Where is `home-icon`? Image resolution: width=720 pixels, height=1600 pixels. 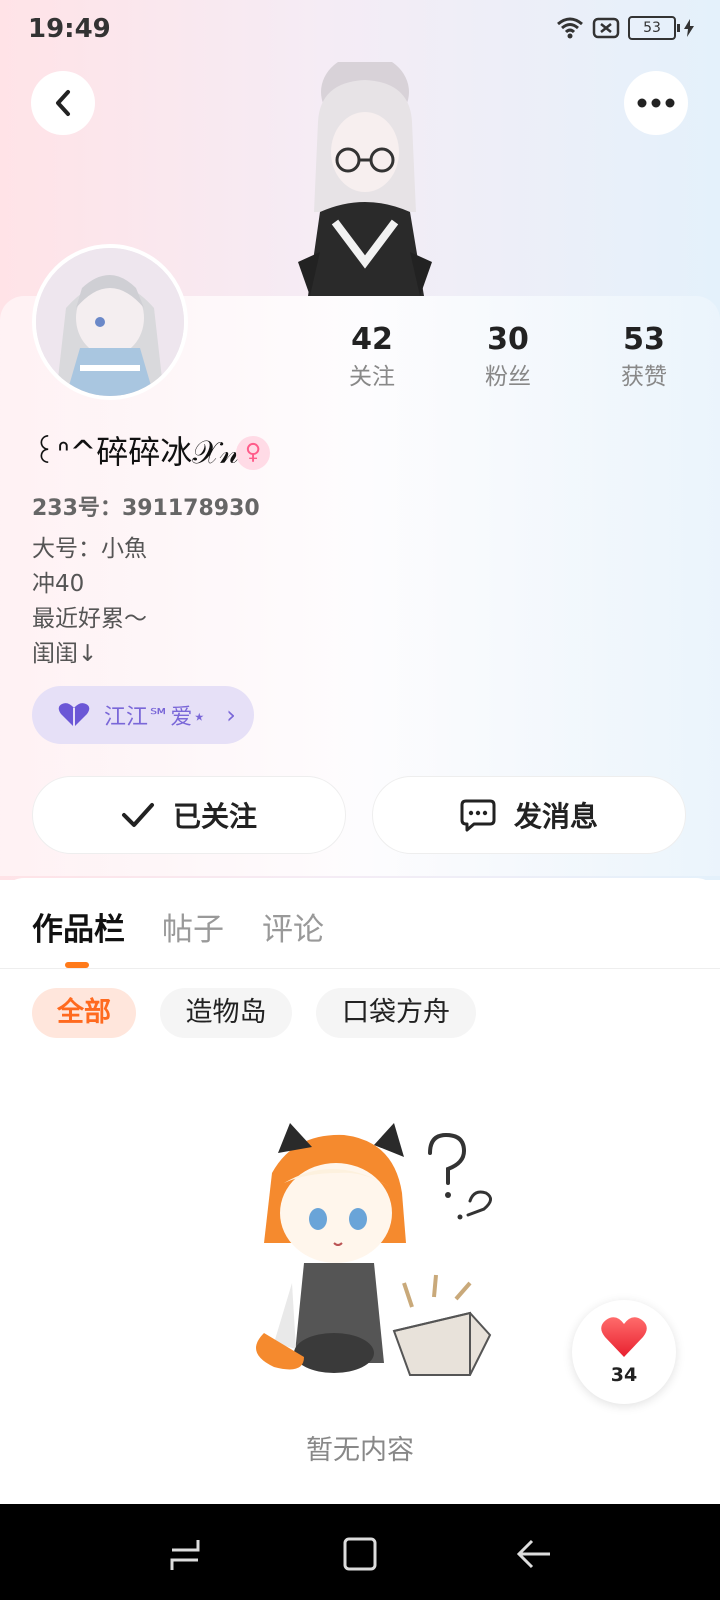 home-icon is located at coordinates (360, 1554).